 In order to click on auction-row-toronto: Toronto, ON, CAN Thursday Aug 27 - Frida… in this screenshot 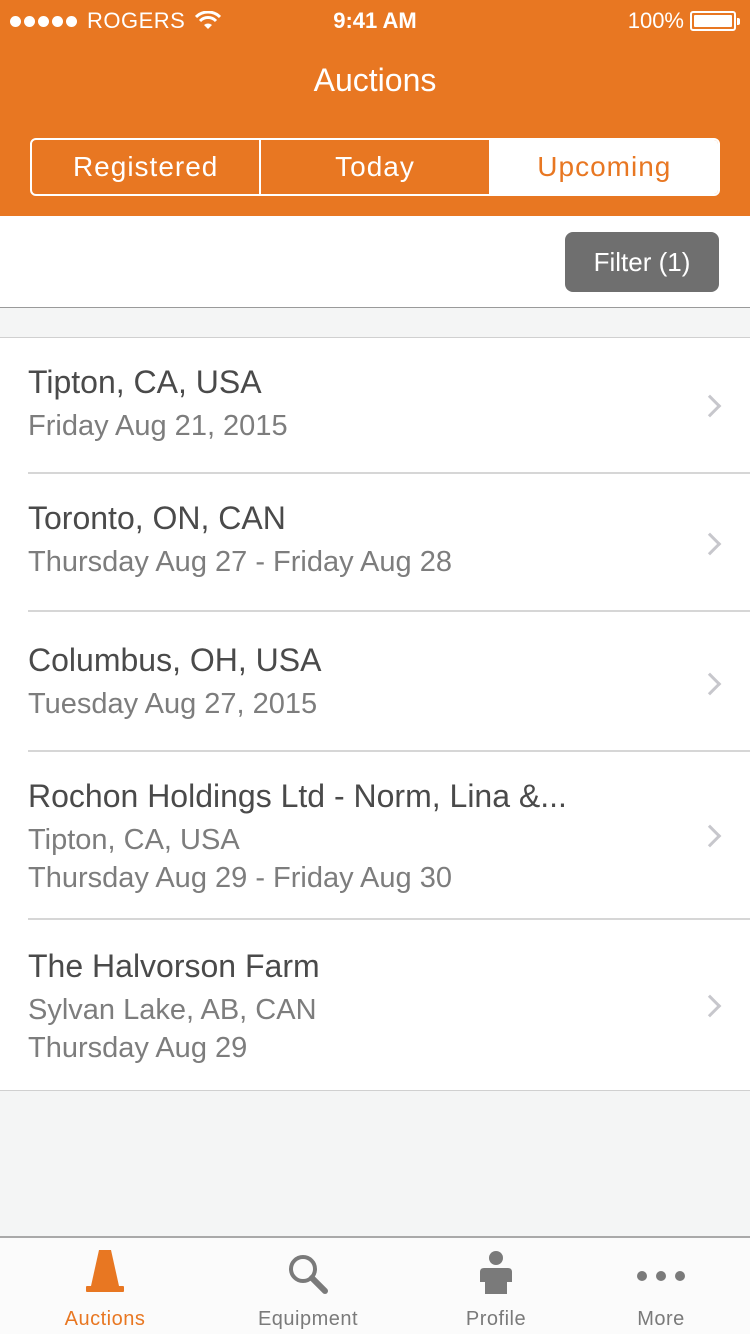, I will do `click(375, 543)`.